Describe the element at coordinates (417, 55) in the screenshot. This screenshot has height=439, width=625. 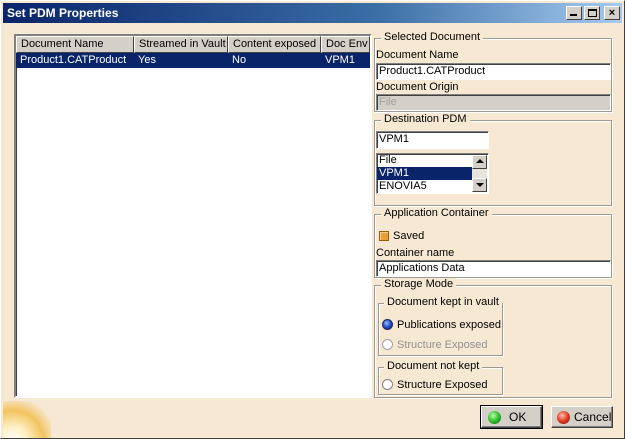
I see `document-name-label: Document Name` at that location.